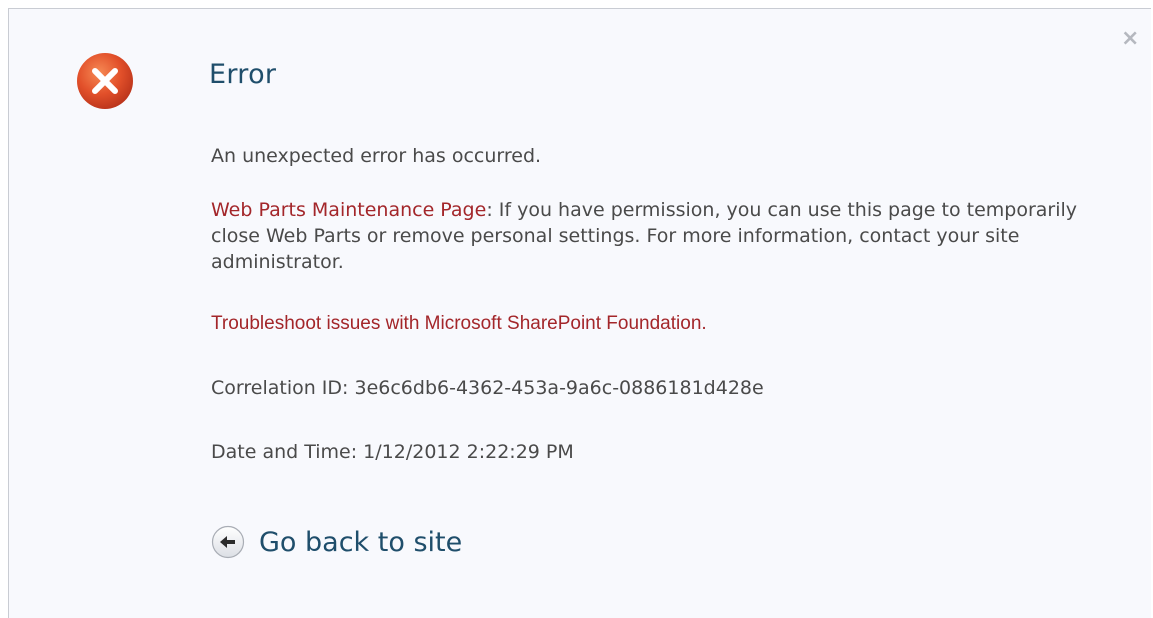  I want to click on maintenance-page-link: Web Parts Maintenance Page, so click(348, 210).